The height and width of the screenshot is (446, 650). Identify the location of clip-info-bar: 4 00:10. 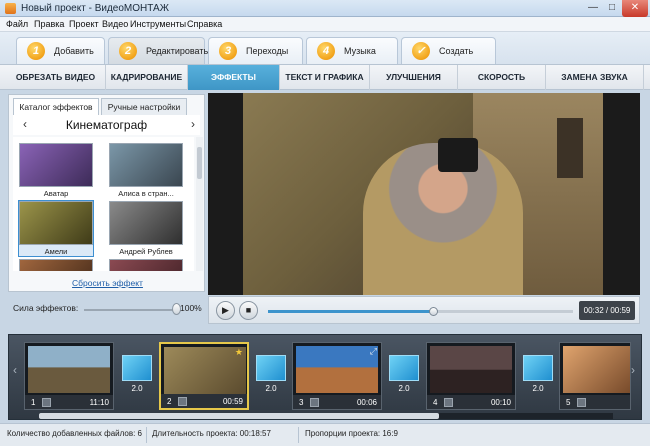
(471, 402).